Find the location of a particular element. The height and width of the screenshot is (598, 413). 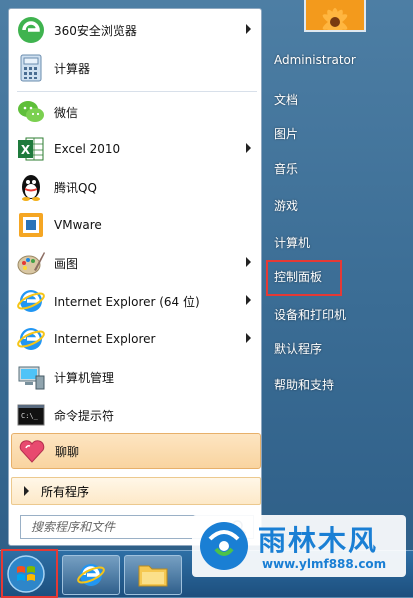

menu-item-ie64: Internet Explorer (64 位) is located at coordinates (135, 301).